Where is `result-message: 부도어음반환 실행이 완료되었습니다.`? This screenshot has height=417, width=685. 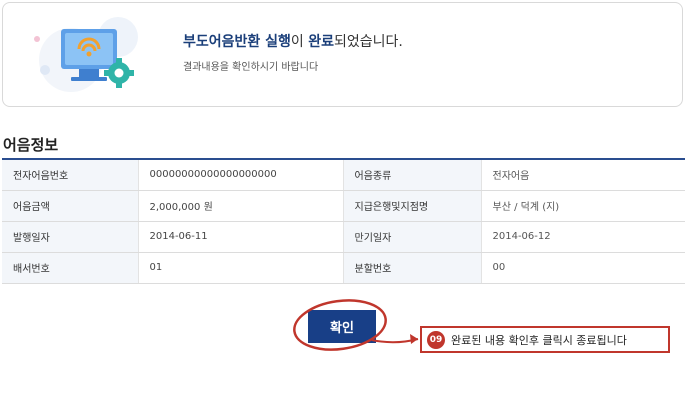 result-message: 부도어음반환 실행이 완료되었습니다. is located at coordinates (293, 41).